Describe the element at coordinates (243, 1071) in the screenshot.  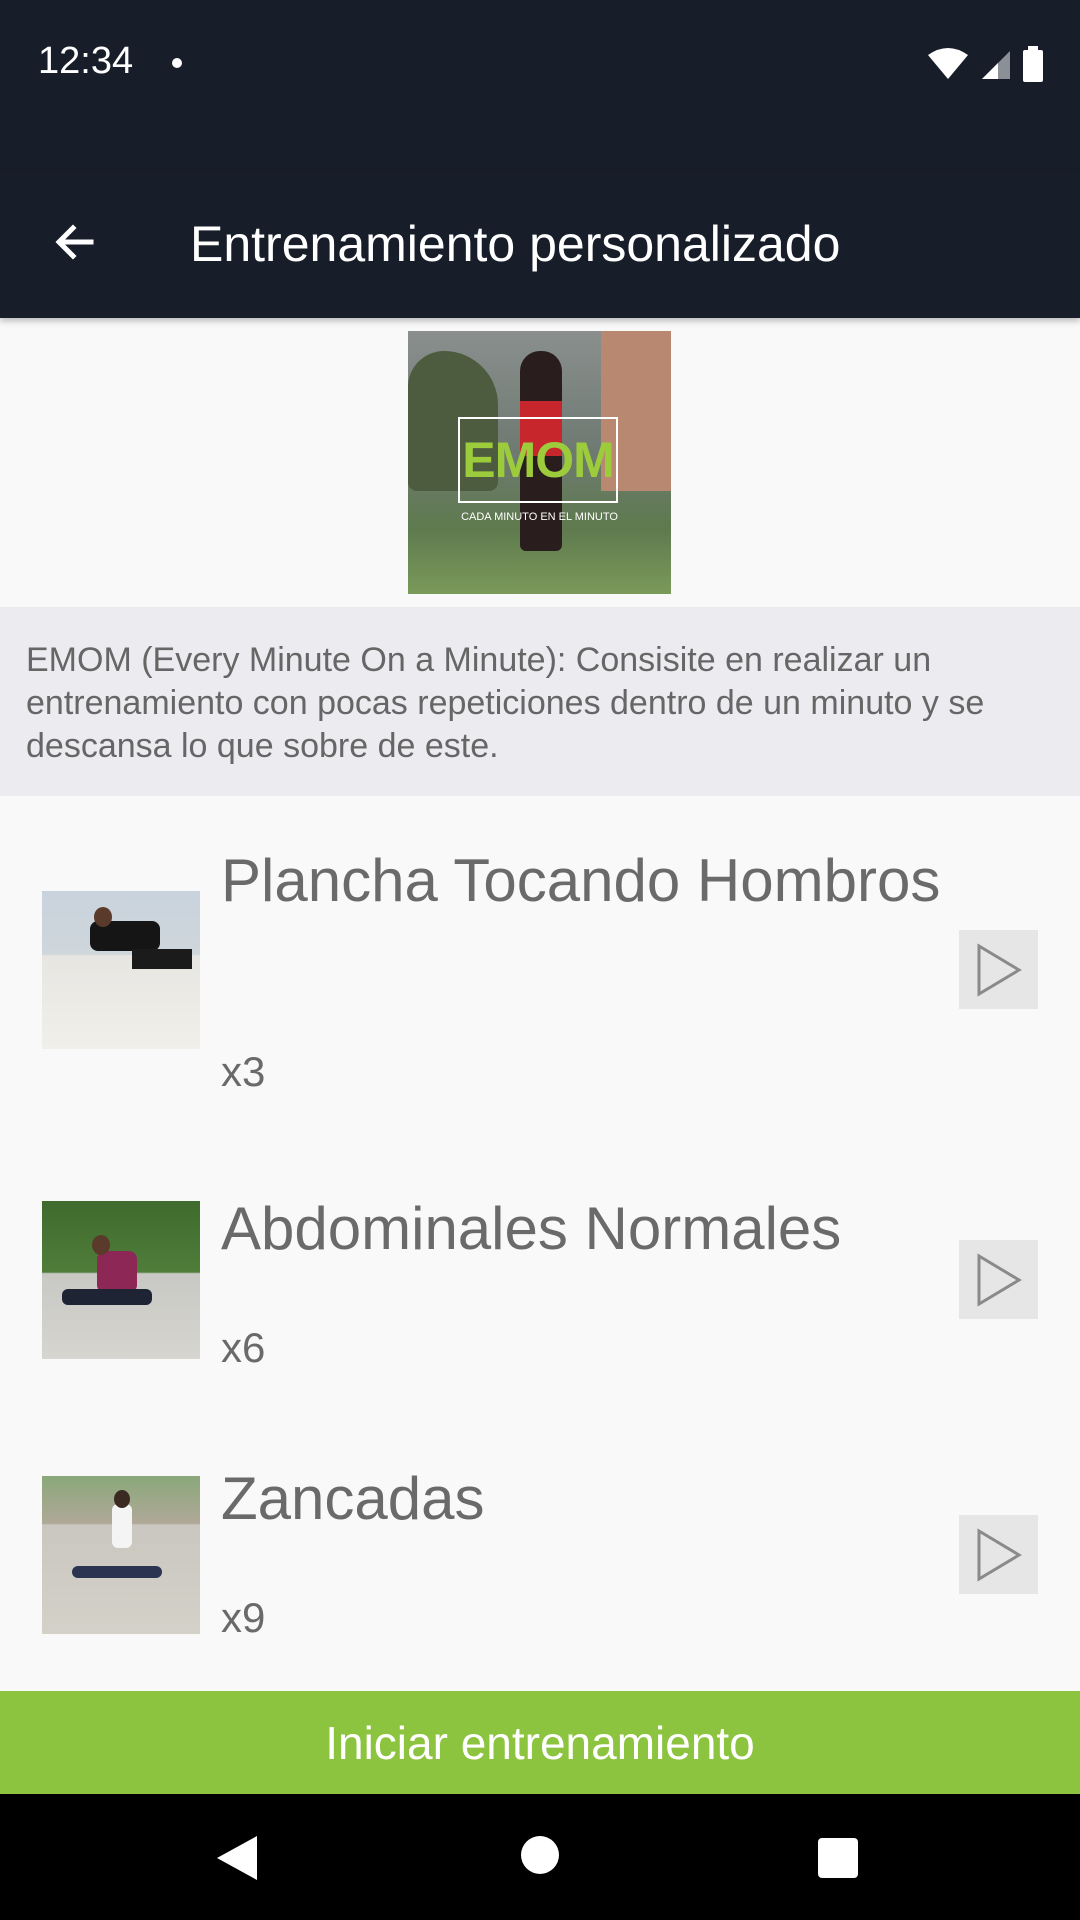
I see `exercise-reps: x3` at that location.